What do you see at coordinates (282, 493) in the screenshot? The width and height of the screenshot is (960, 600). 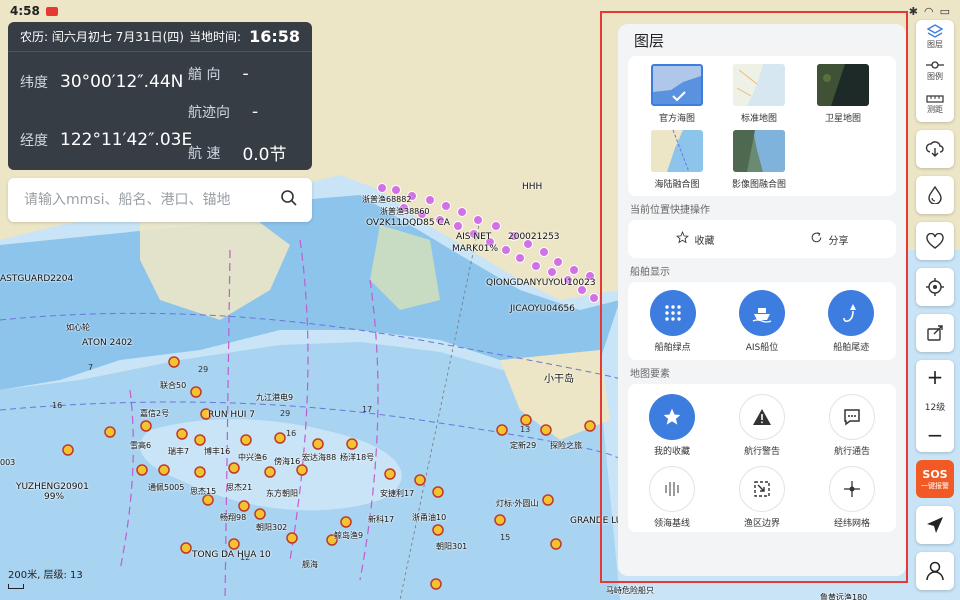 I see `map-label-dongfang: 东方朝阳` at bounding box center [282, 493].